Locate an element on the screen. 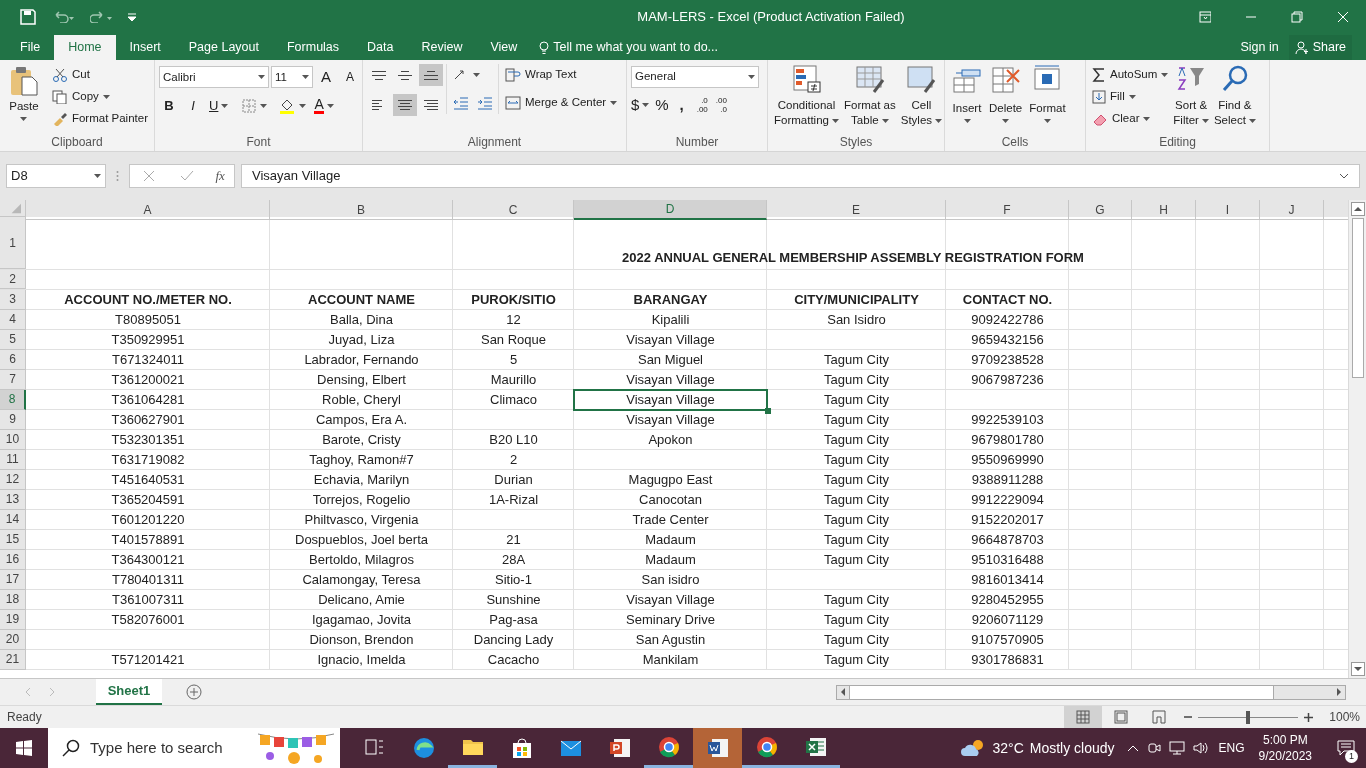 The height and width of the screenshot is (768, 1366). table-cell: T671324011 is located at coordinates (148, 360).